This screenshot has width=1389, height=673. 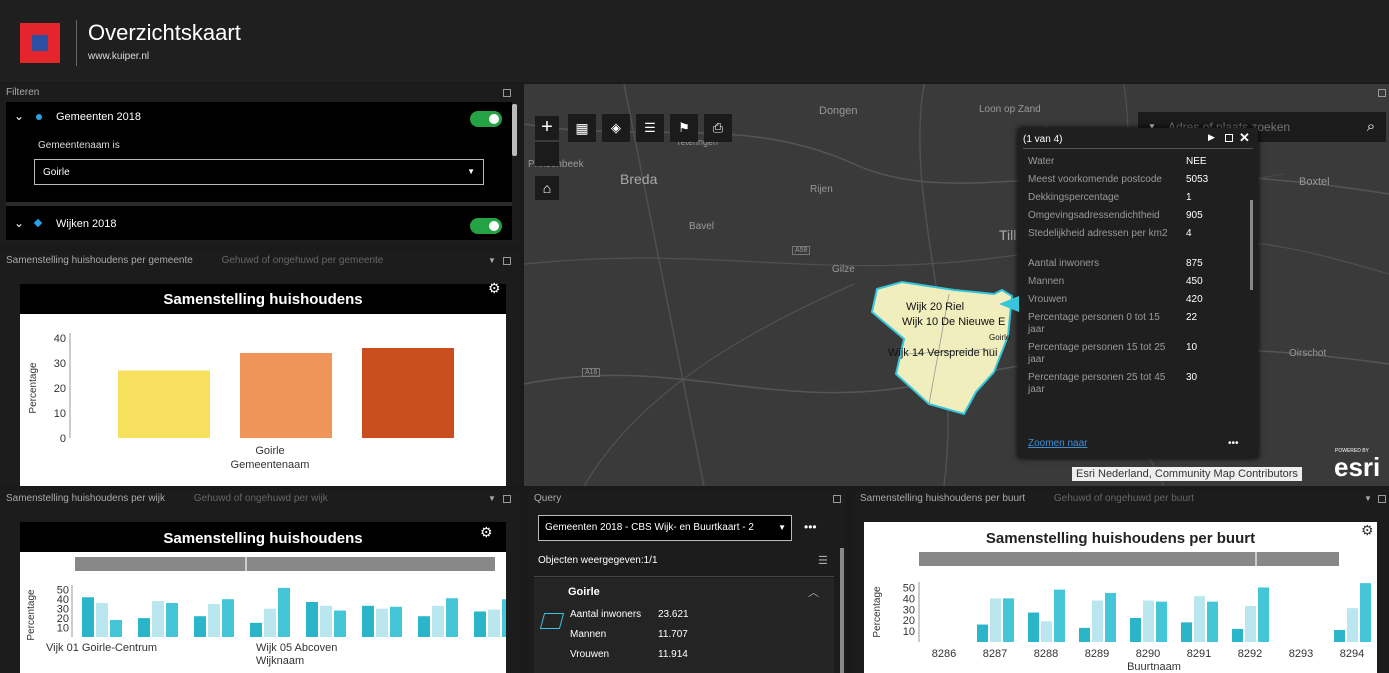 I want to click on popup-field-value: 30, so click(x=1192, y=377).